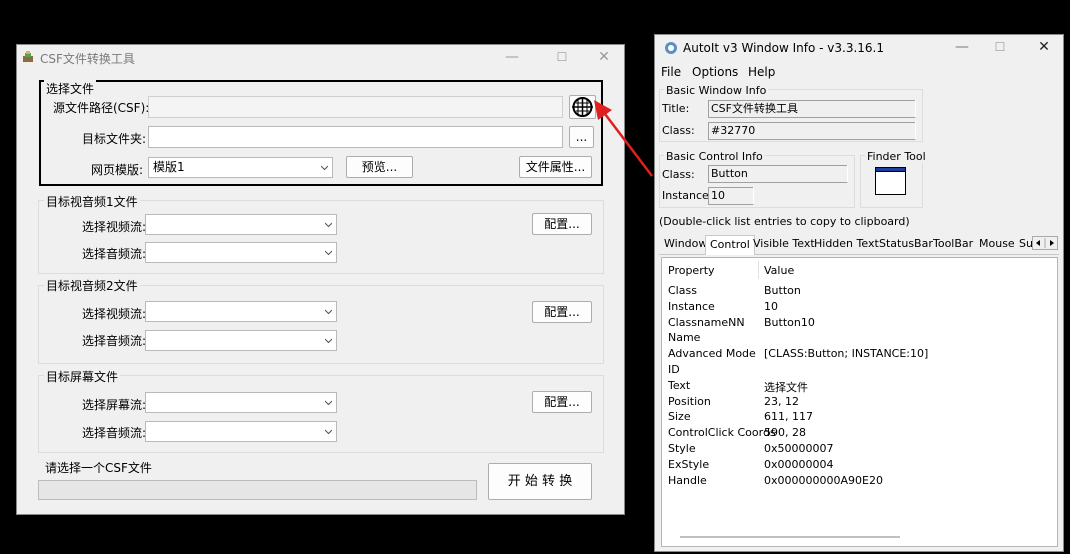 The image size is (1070, 554). What do you see at coordinates (712, 353) in the screenshot?
I see `list-item: Advanced Mode` at bounding box center [712, 353].